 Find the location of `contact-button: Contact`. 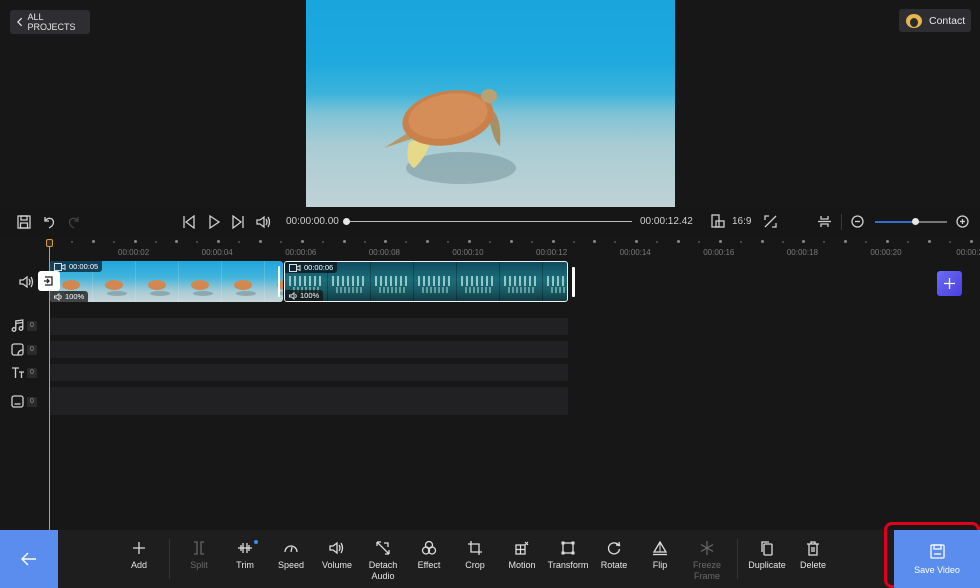

contact-button: Contact is located at coordinates (935, 20).